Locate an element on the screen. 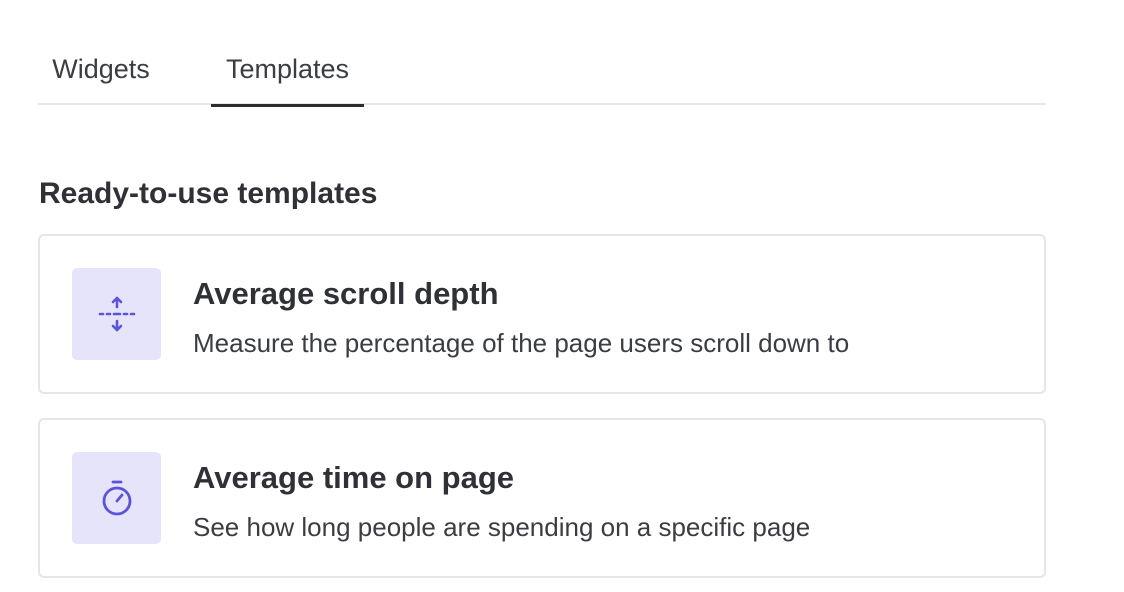 The image size is (1124, 592). template-title: Average scroll depth is located at coordinates (346, 293).